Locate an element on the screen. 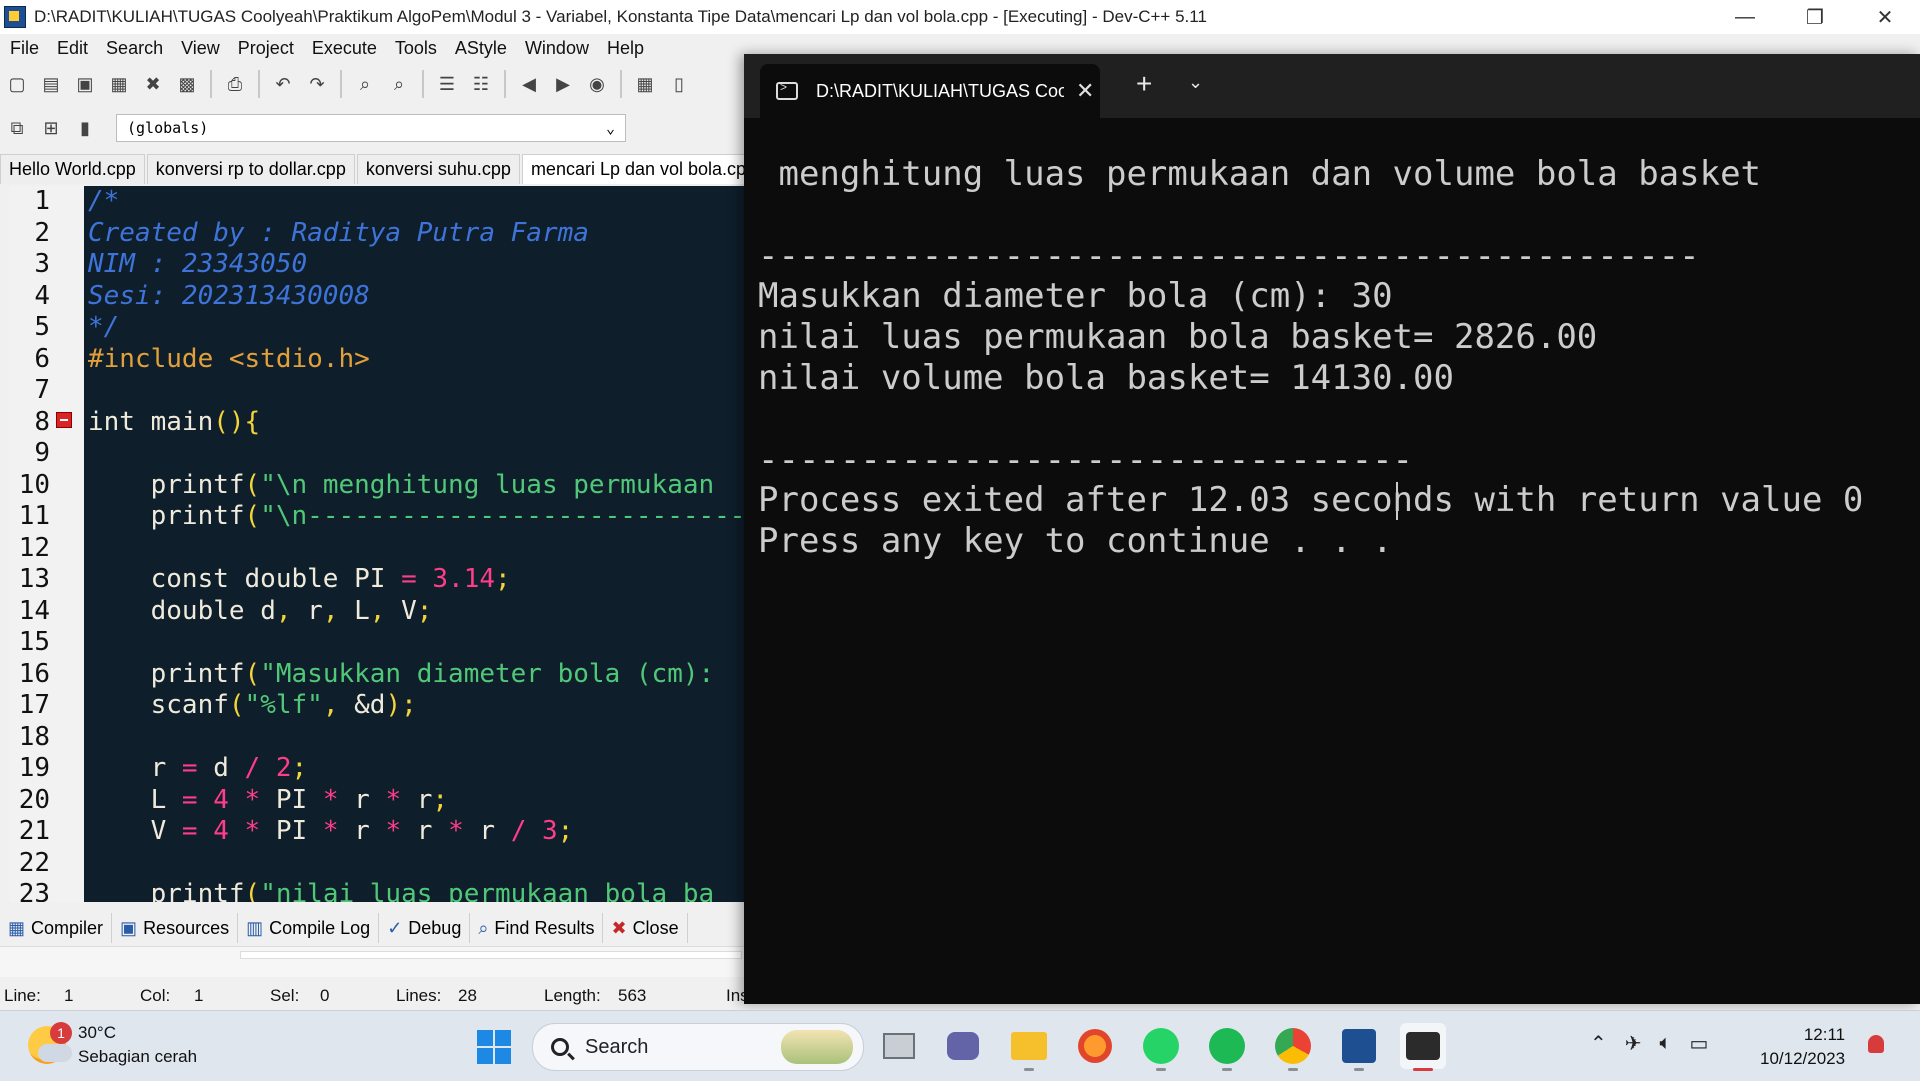  project-add-icon: ⊞ is located at coordinates (51, 128).